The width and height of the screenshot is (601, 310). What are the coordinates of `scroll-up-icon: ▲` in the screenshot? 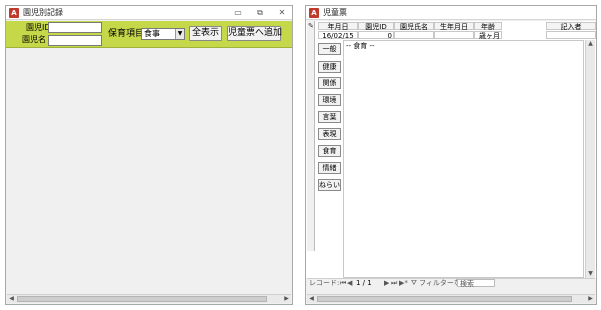 It's located at (590, 44).